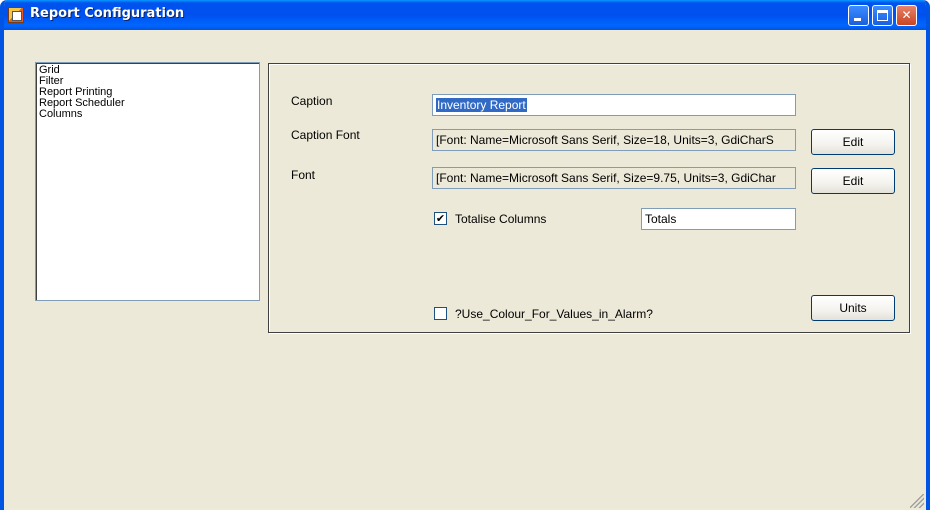 The width and height of the screenshot is (930, 510). I want to click on totals-input: Totals, so click(718, 219).